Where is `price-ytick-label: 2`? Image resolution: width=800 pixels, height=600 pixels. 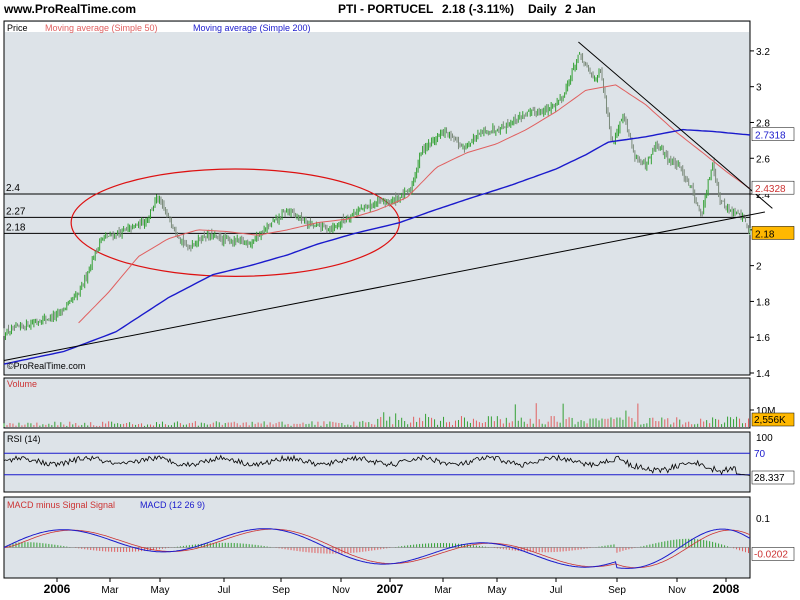
price-ytick-label: 2 is located at coordinates (759, 267).